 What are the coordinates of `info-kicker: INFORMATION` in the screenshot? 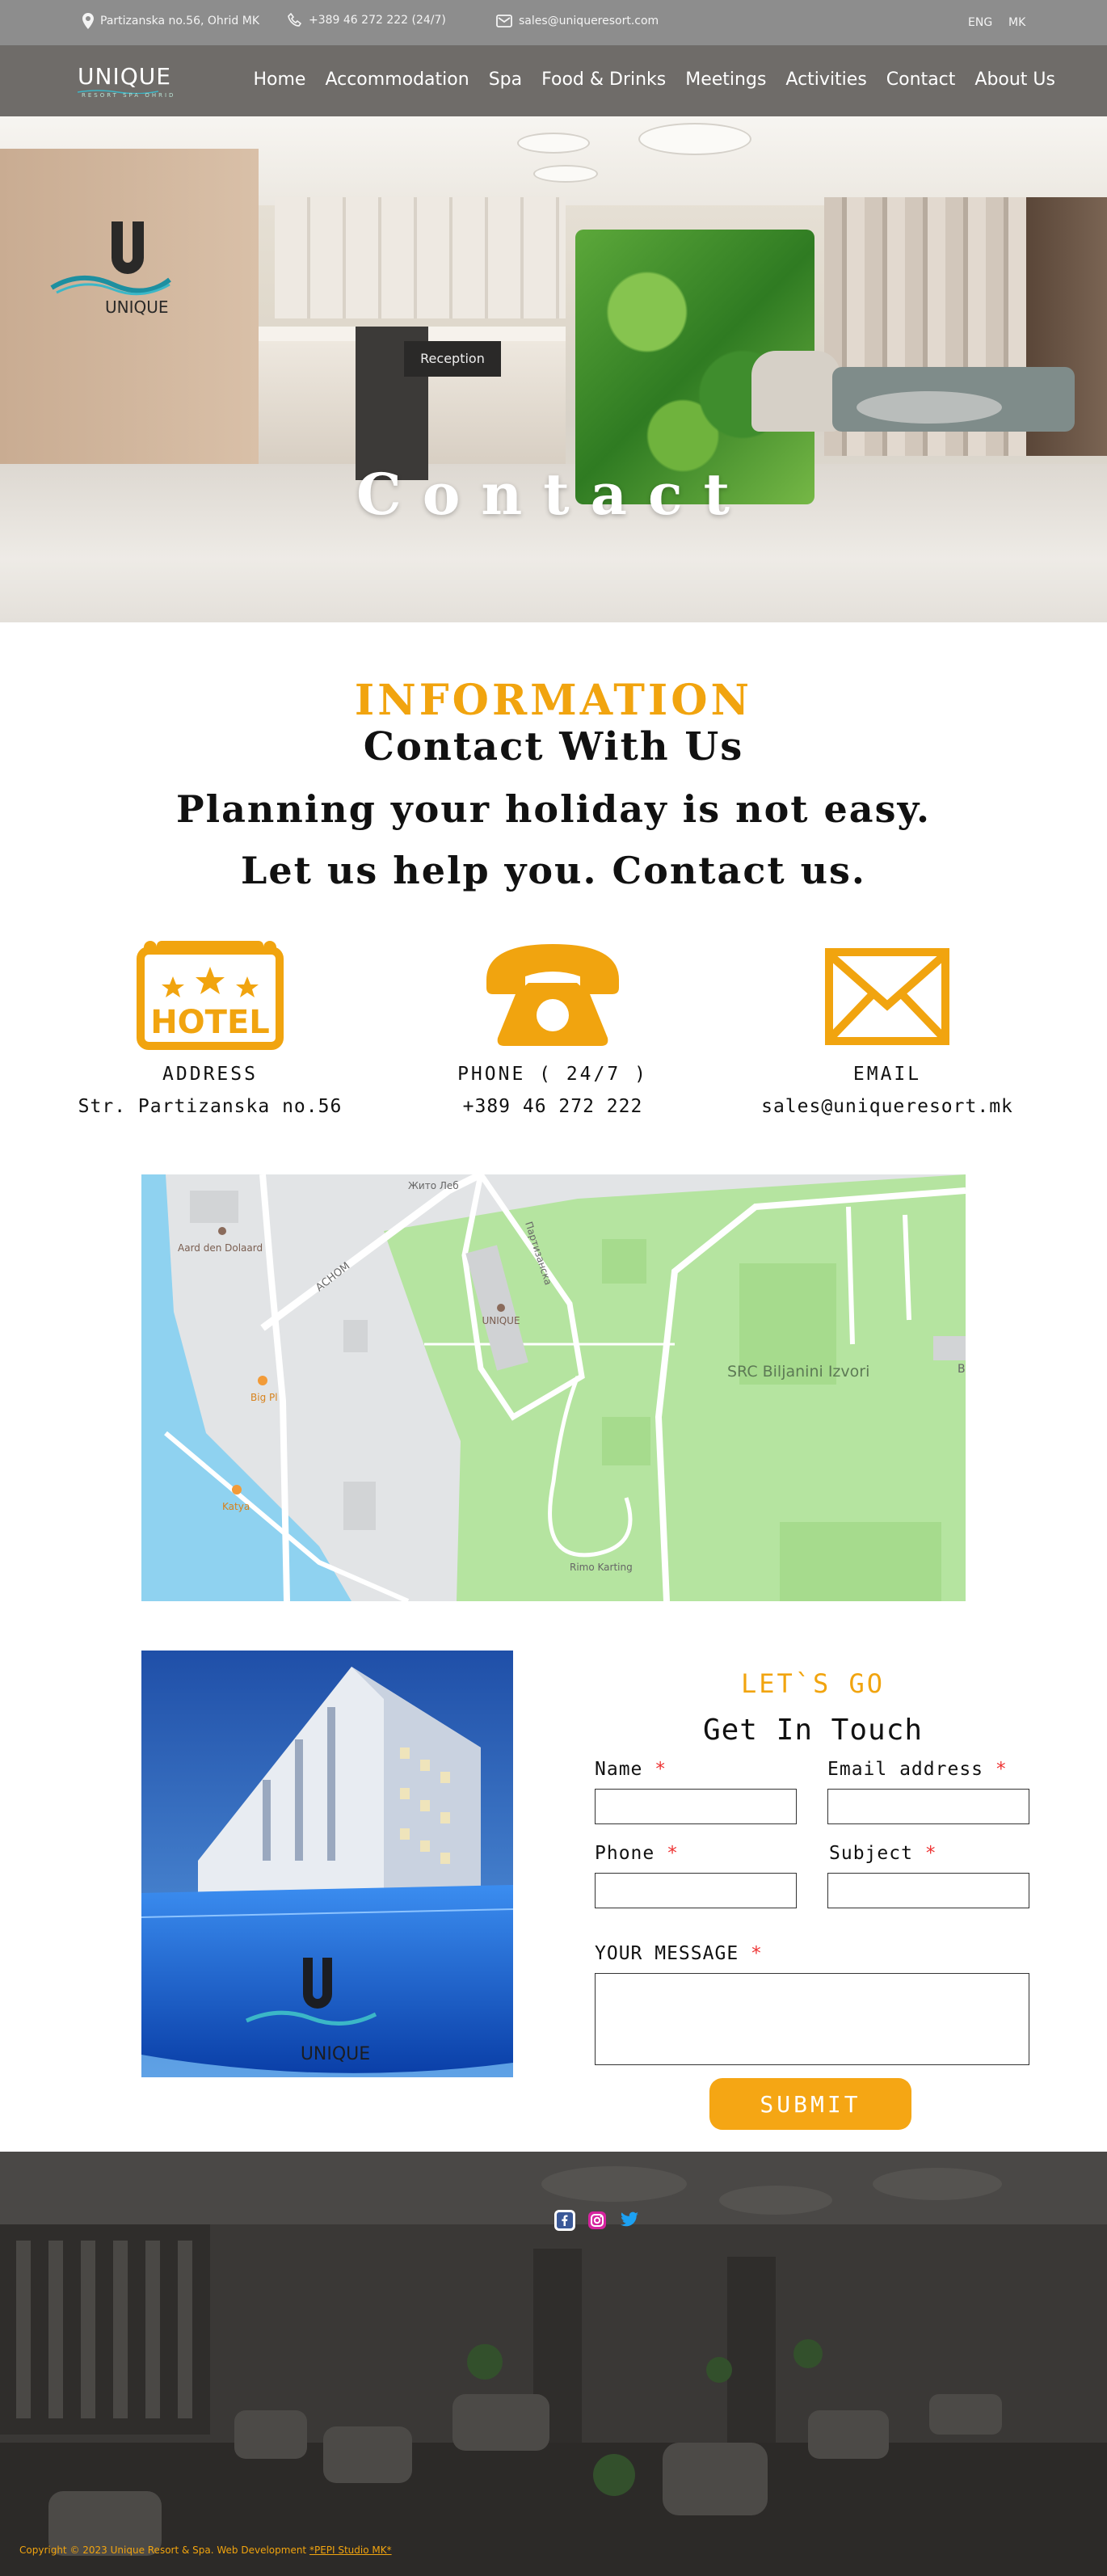 It's located at (553, 700).